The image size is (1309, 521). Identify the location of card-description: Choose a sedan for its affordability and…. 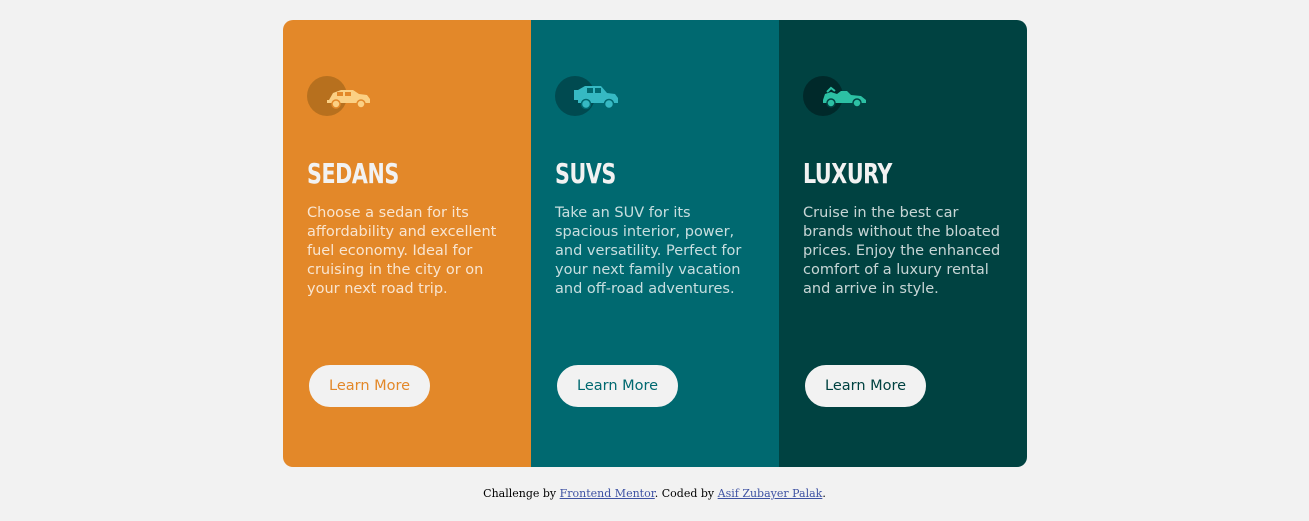
(402, 251).